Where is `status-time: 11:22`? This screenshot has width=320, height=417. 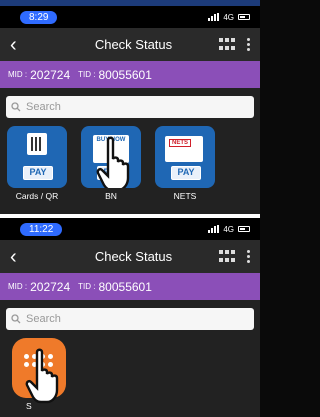 status-time: 11:22 is located at coordinates (41, 229).